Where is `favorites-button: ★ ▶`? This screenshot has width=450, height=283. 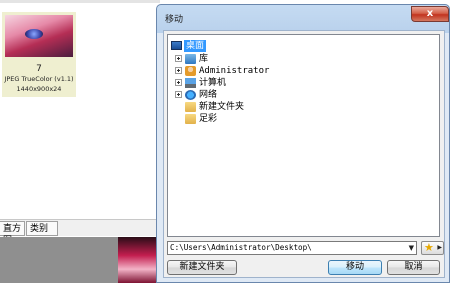 favorites-button: ★ ▶ is located at coordinates (432, 248).